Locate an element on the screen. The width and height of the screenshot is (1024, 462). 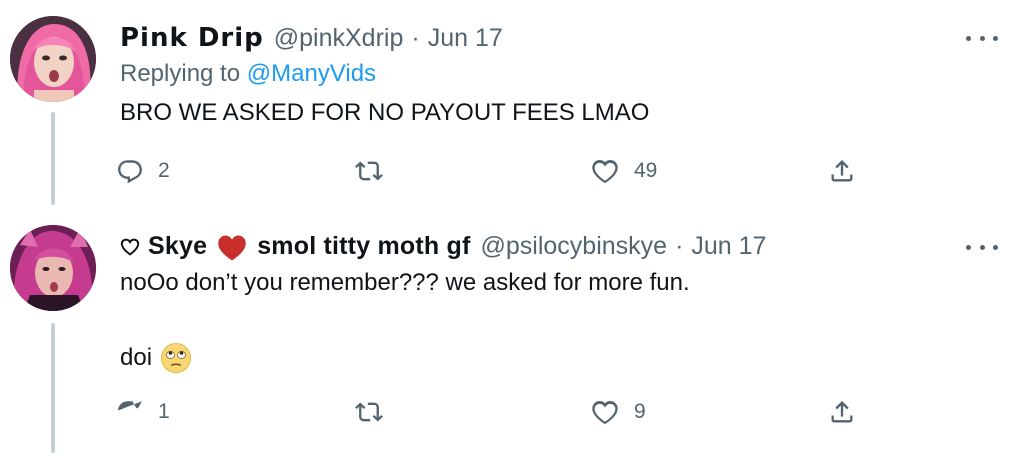
like-button: 9 is located at coordinates (618, 412).